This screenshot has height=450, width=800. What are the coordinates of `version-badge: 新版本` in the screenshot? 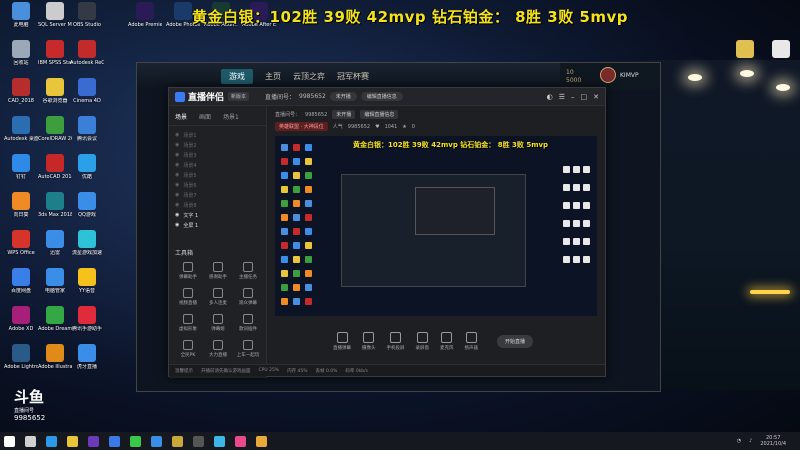 It's located at (239, 96).